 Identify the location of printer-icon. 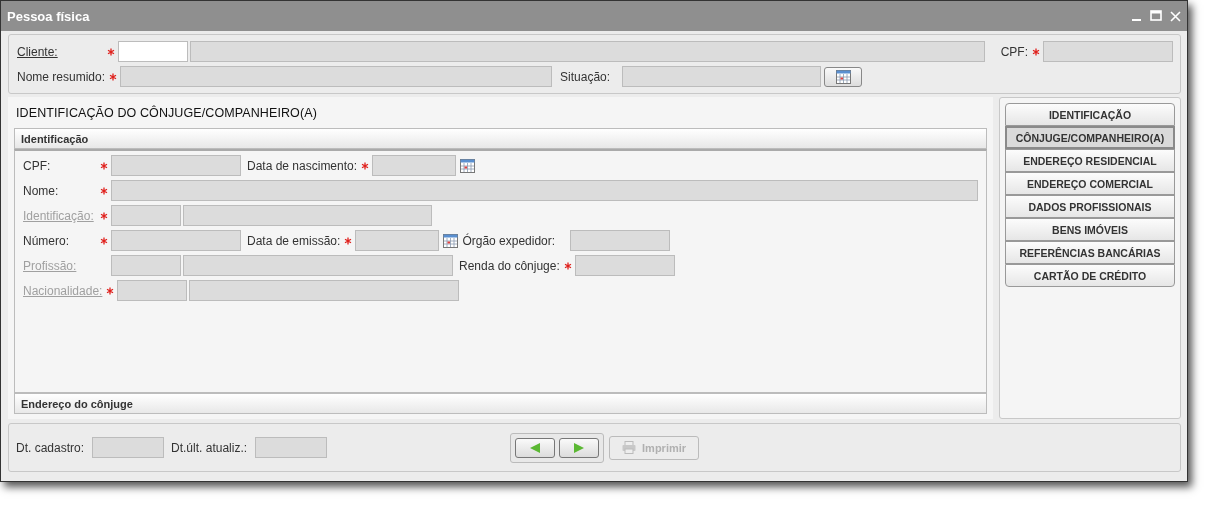
(629, 447).